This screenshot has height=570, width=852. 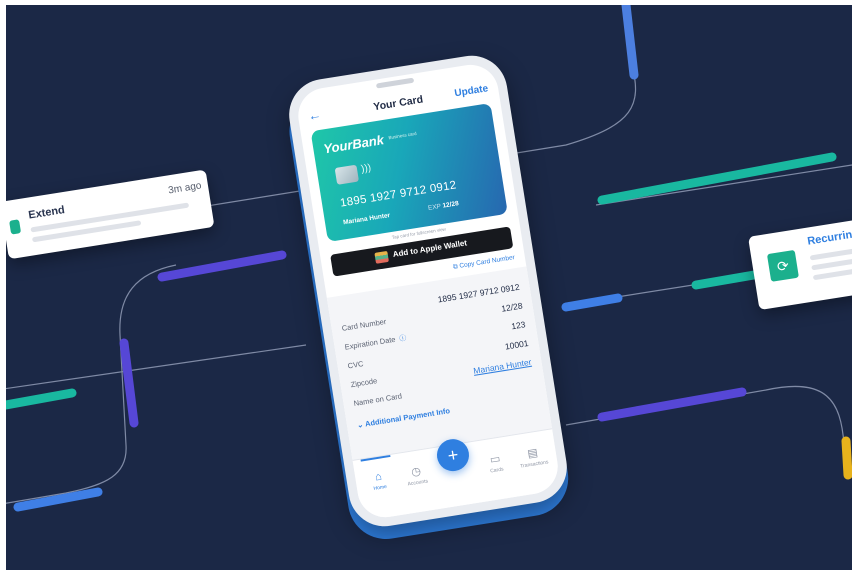 What do you see at coordinates (370, 343) in the screenshot?
I see `expiration-label-text: Expiration Date` at bounding box center [370, 343].